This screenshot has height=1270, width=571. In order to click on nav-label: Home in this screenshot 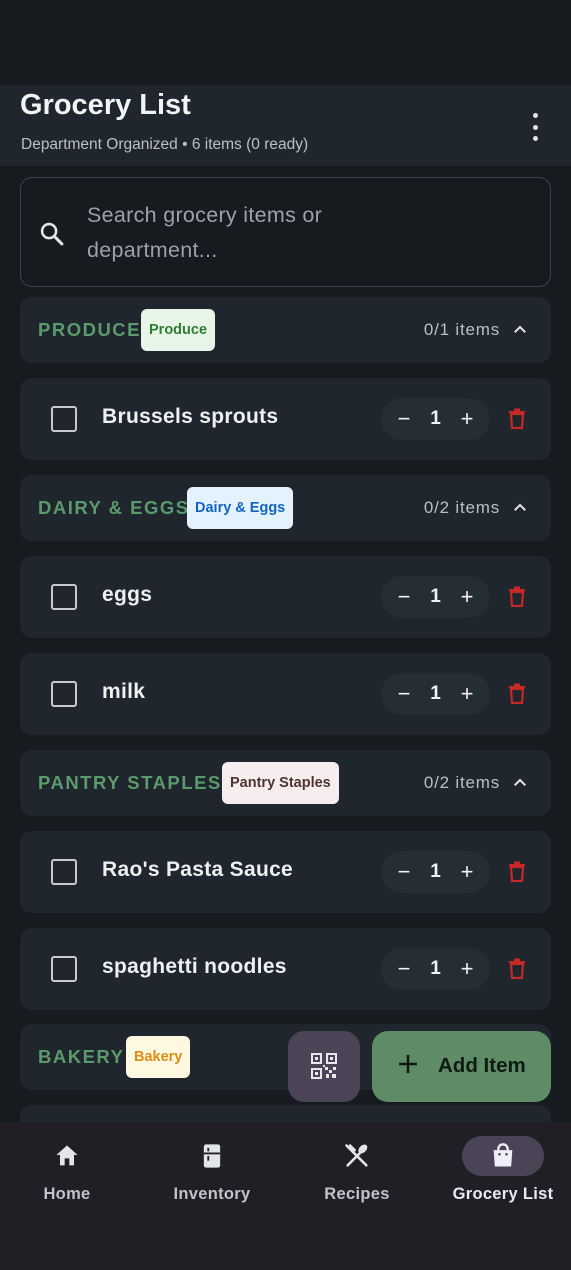, I will do `click(67, 1194)`.